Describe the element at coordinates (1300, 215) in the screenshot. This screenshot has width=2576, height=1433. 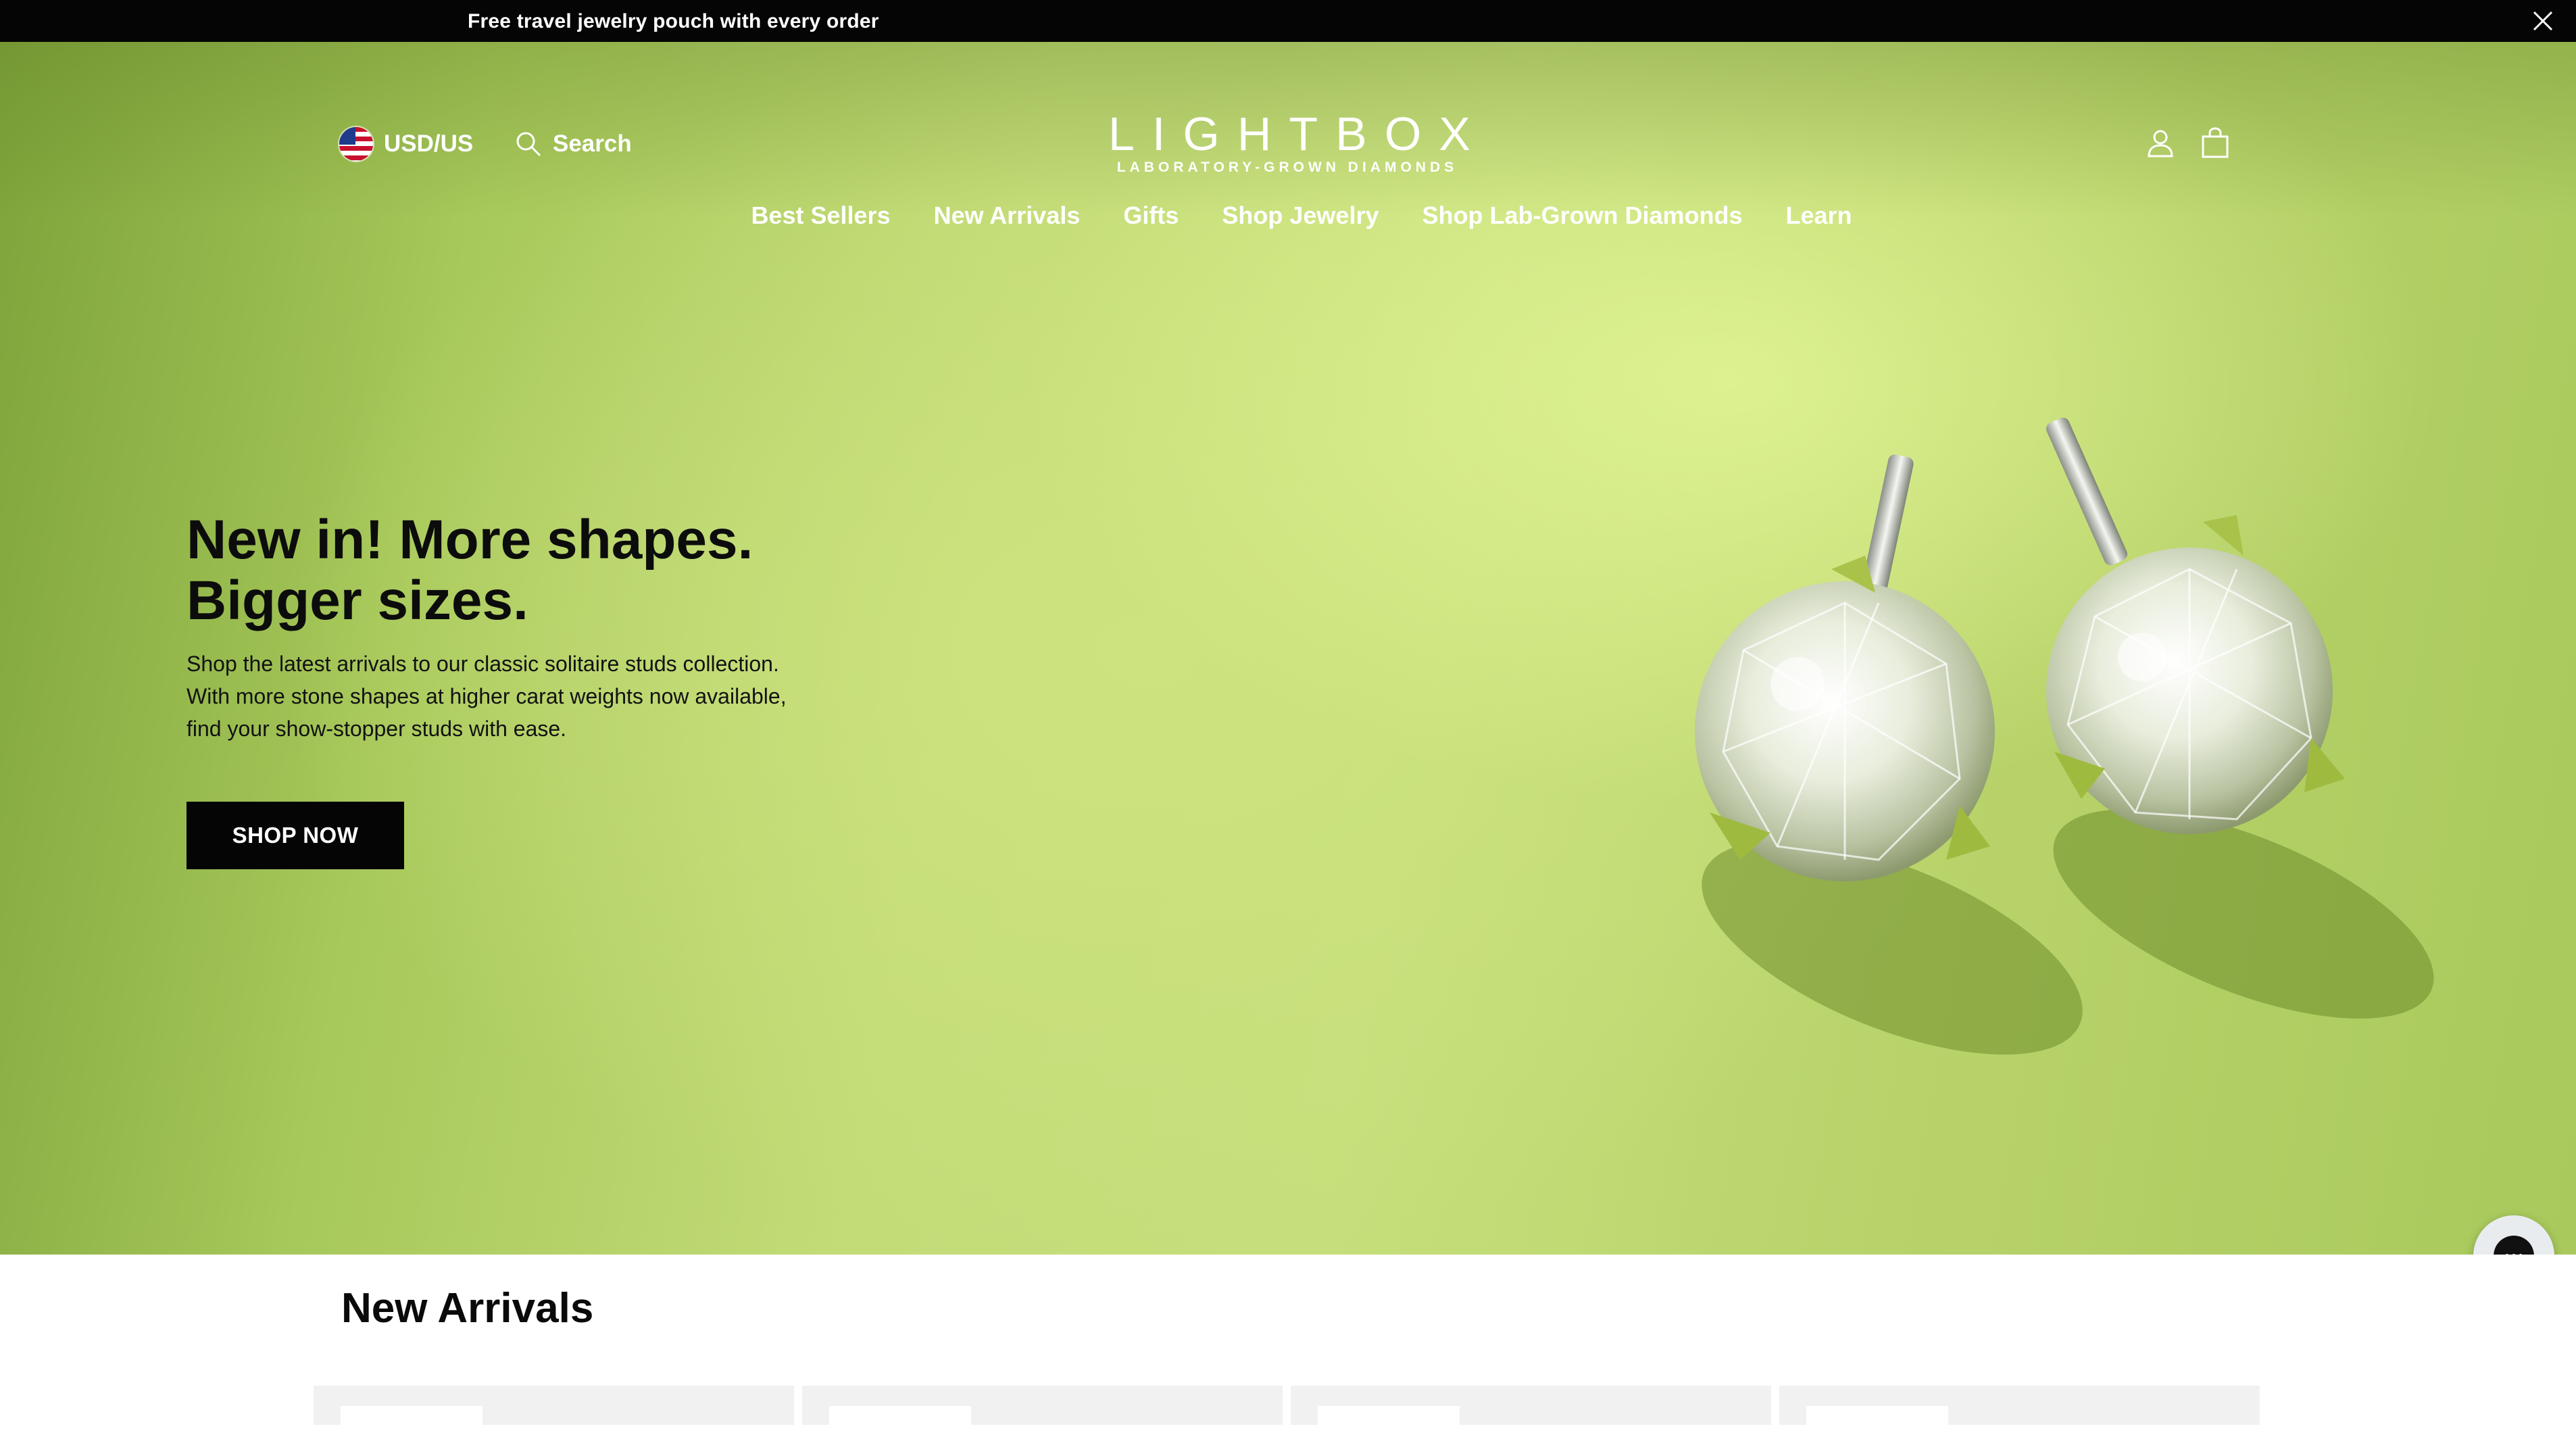
I see `nav-item-shop-jewelry: Shop Jewelry` at that location.